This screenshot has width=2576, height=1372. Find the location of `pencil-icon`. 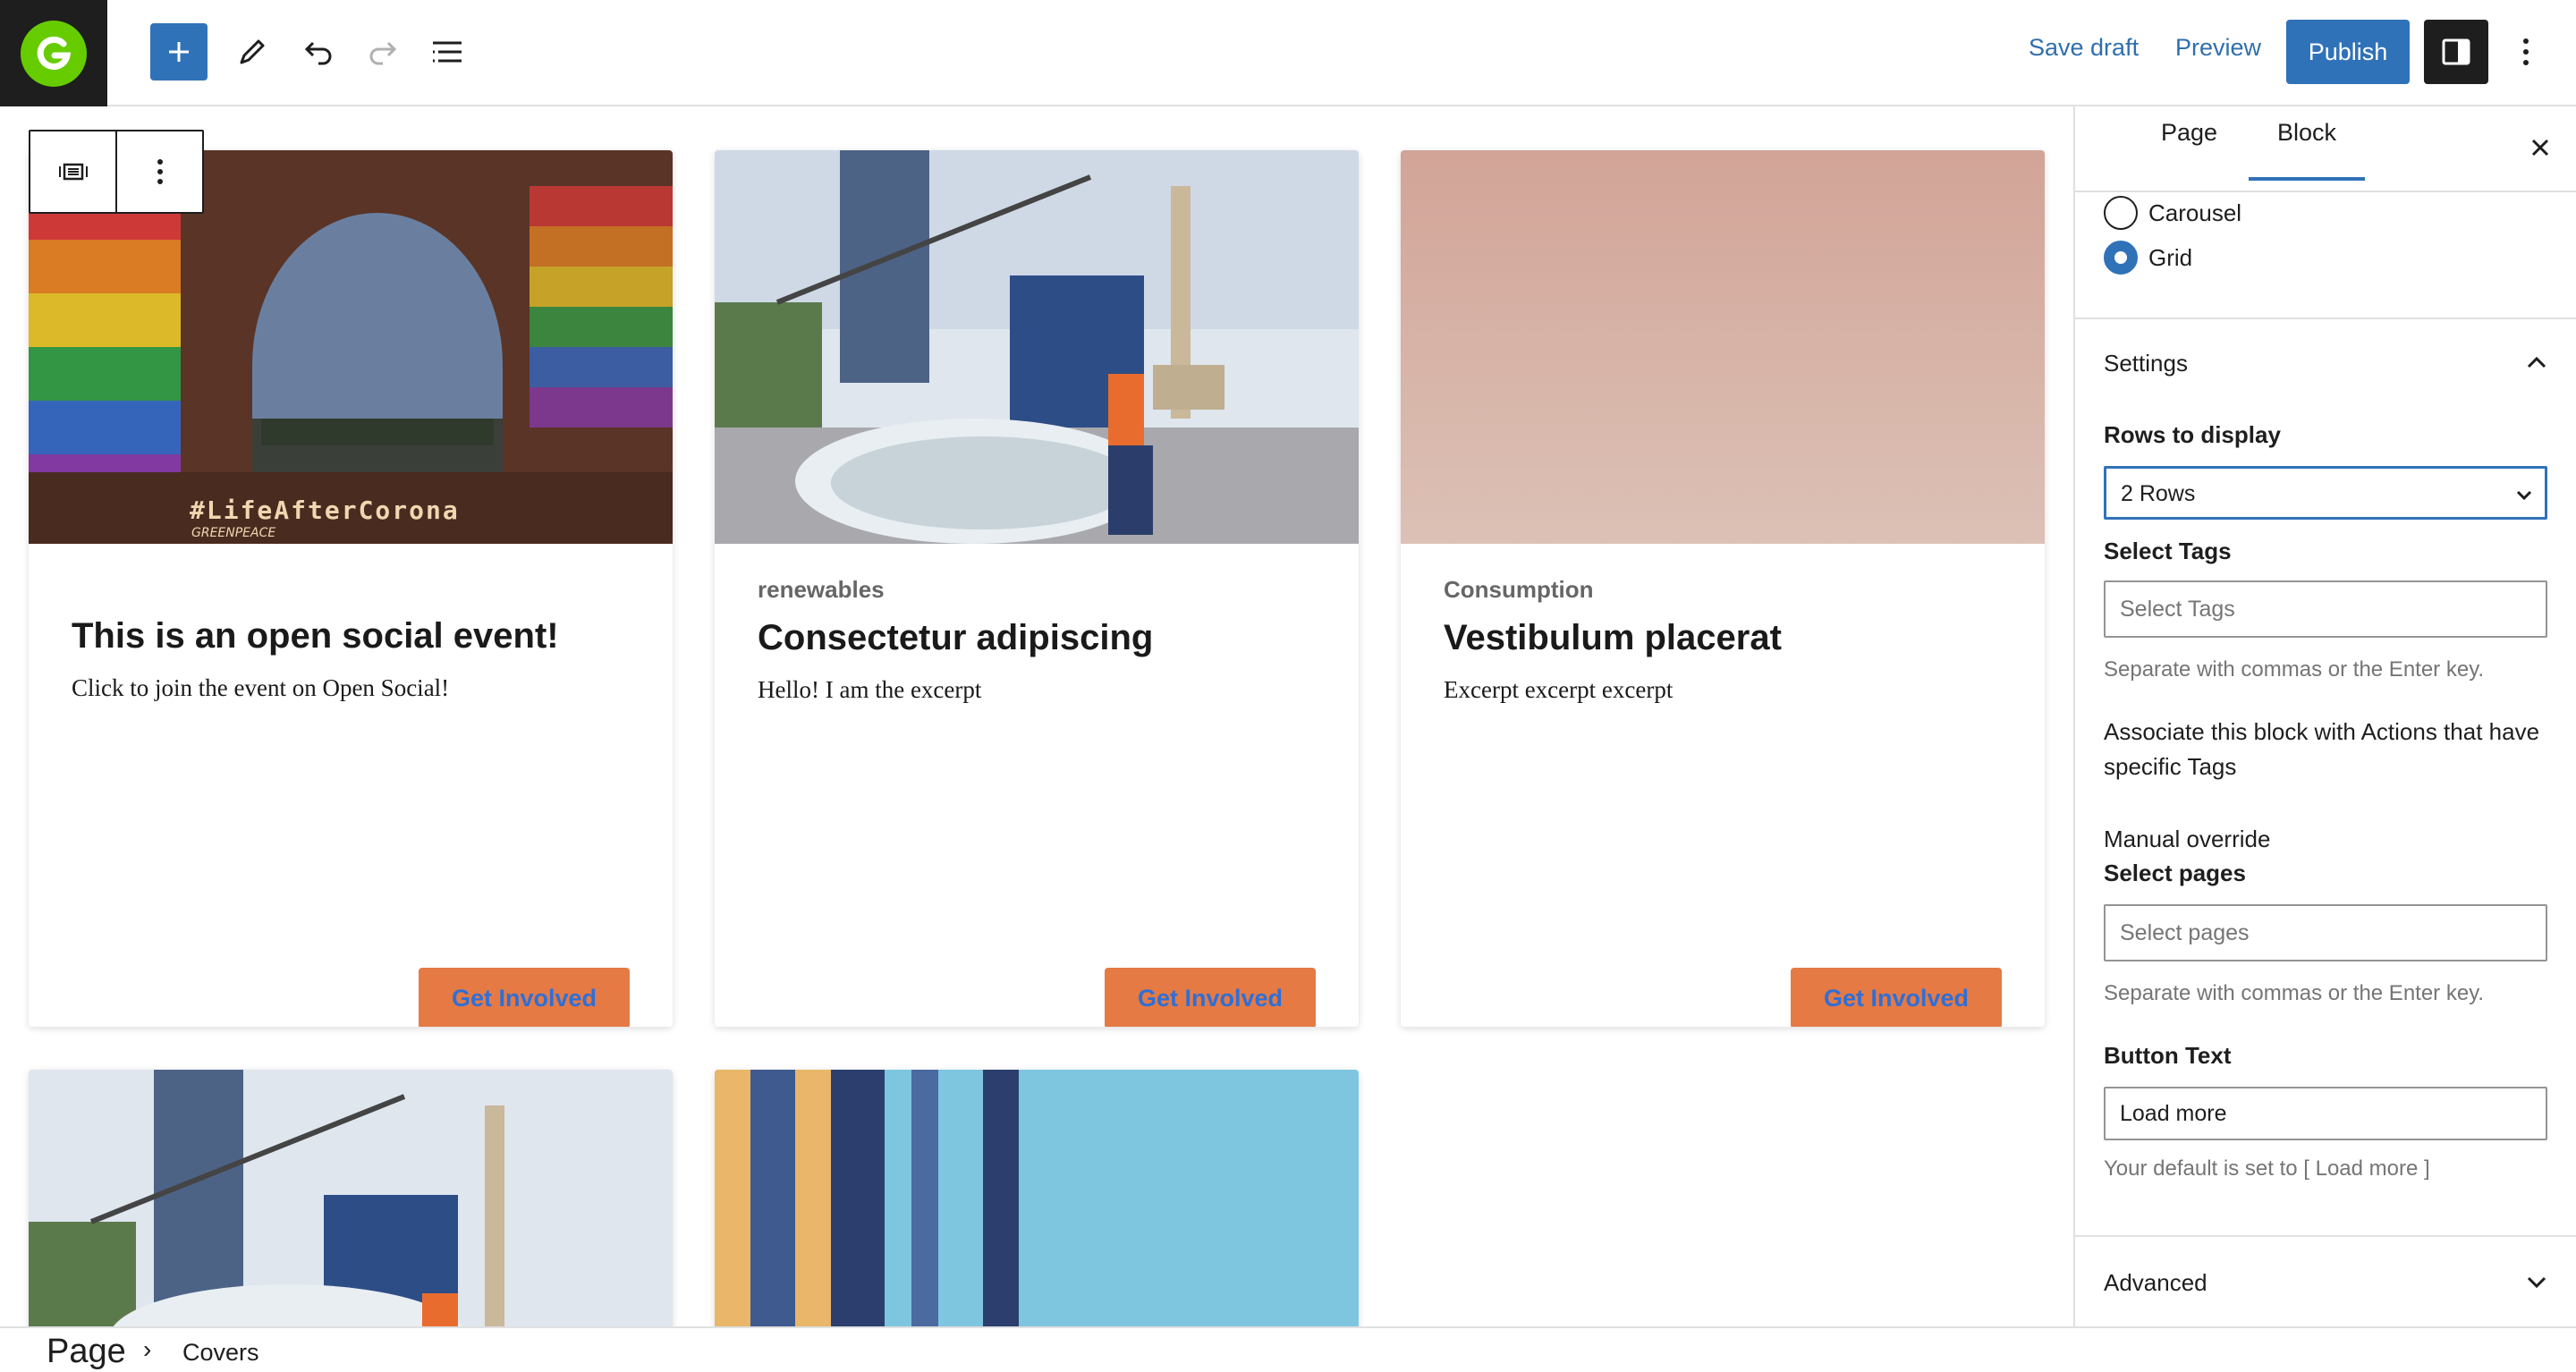

pencil-icon is located at coordinates (252, 51).